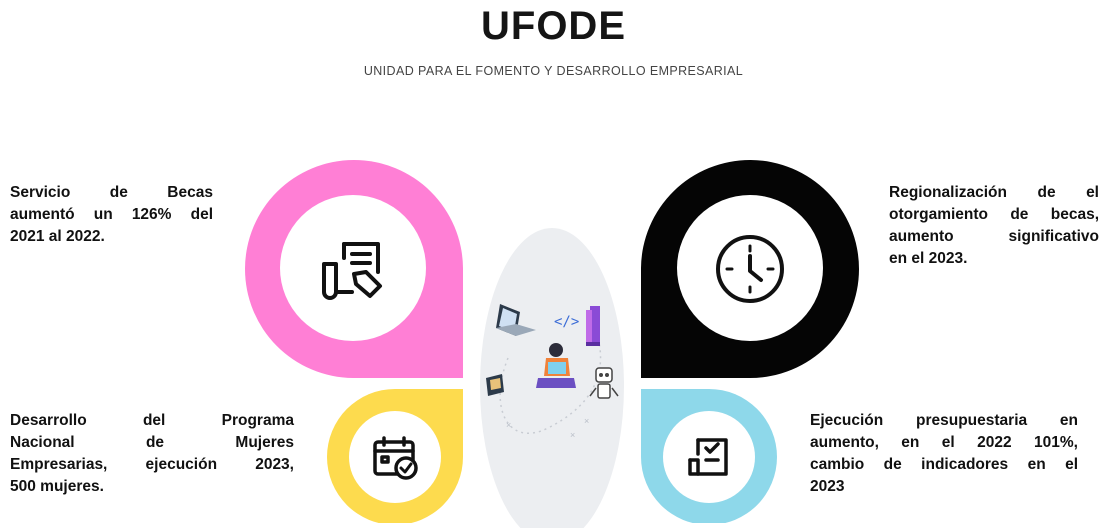 This screenshot has width=1107, height=528. Describe the element at coordinates (352, 271) in the screenshot. I see `scholarship-document-icon` at that location.